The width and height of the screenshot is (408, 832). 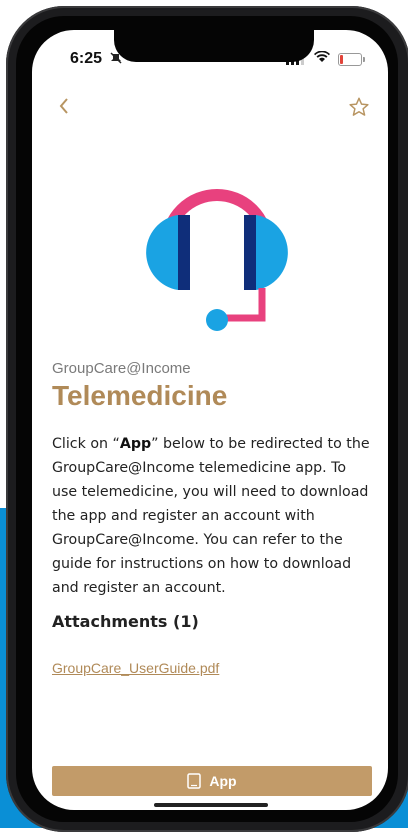 I want to click on chevron-left-icon, so click(x=63, y=106).